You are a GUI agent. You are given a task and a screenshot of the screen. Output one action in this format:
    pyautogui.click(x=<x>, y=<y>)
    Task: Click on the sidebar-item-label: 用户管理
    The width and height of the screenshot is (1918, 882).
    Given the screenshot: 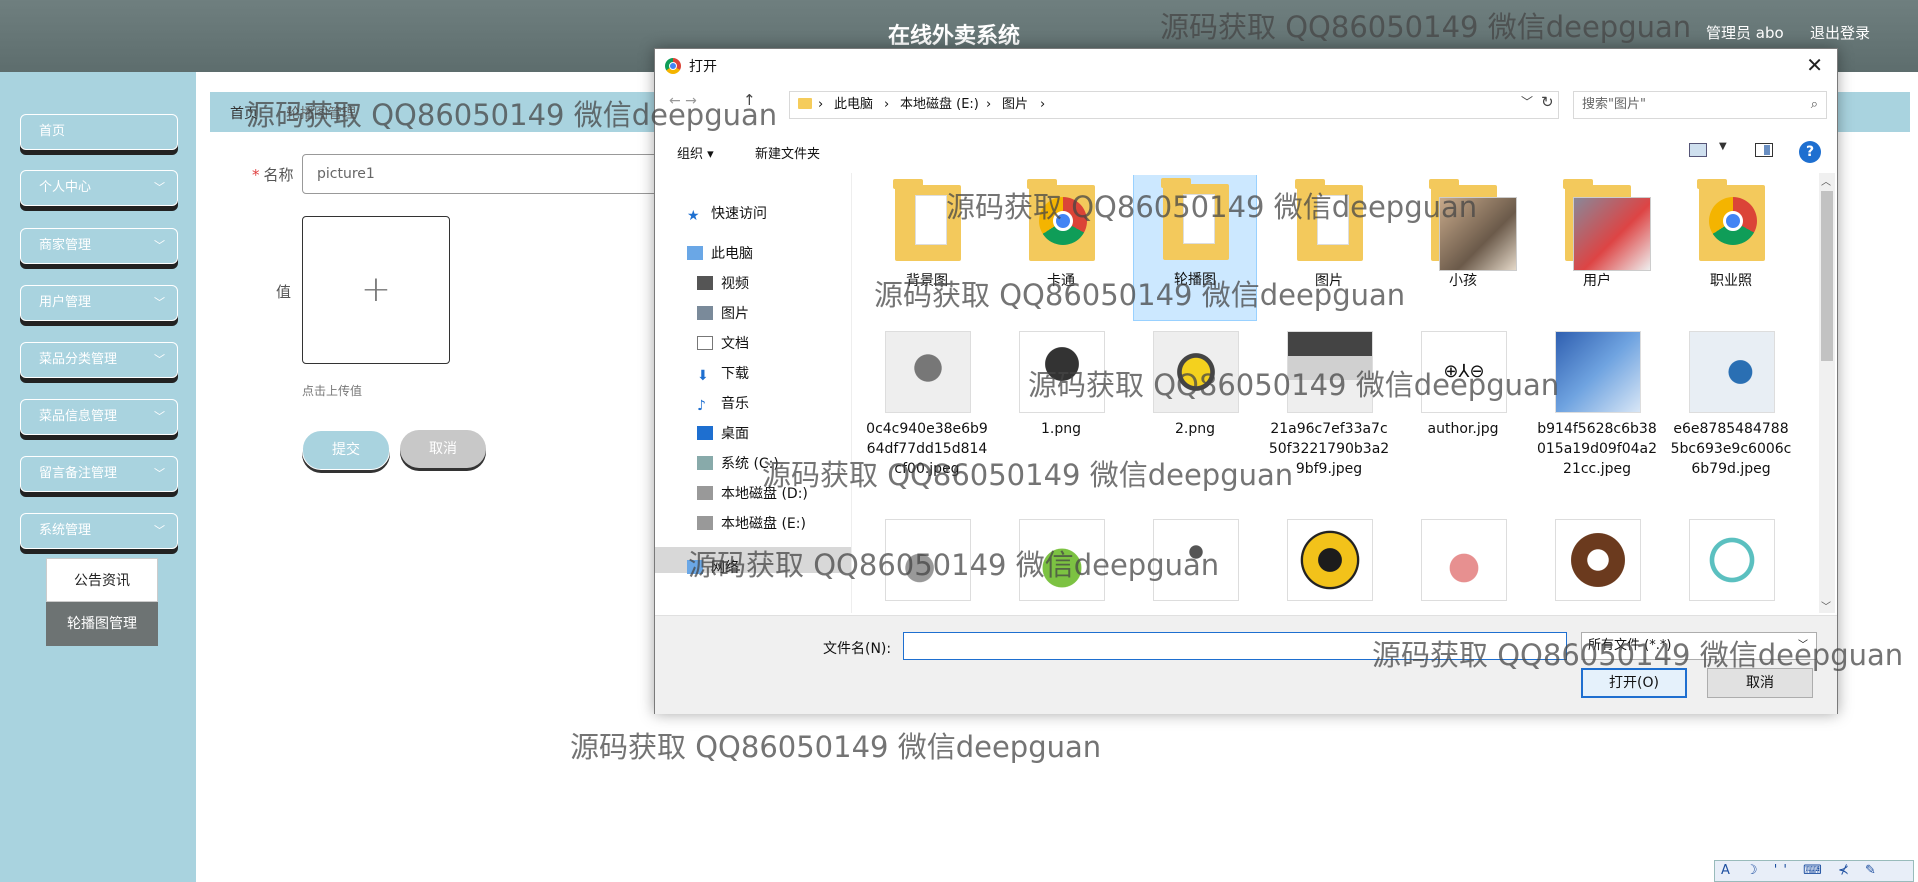 What is the action you would take?
    pyautogui.click(x=65, y=302)
    